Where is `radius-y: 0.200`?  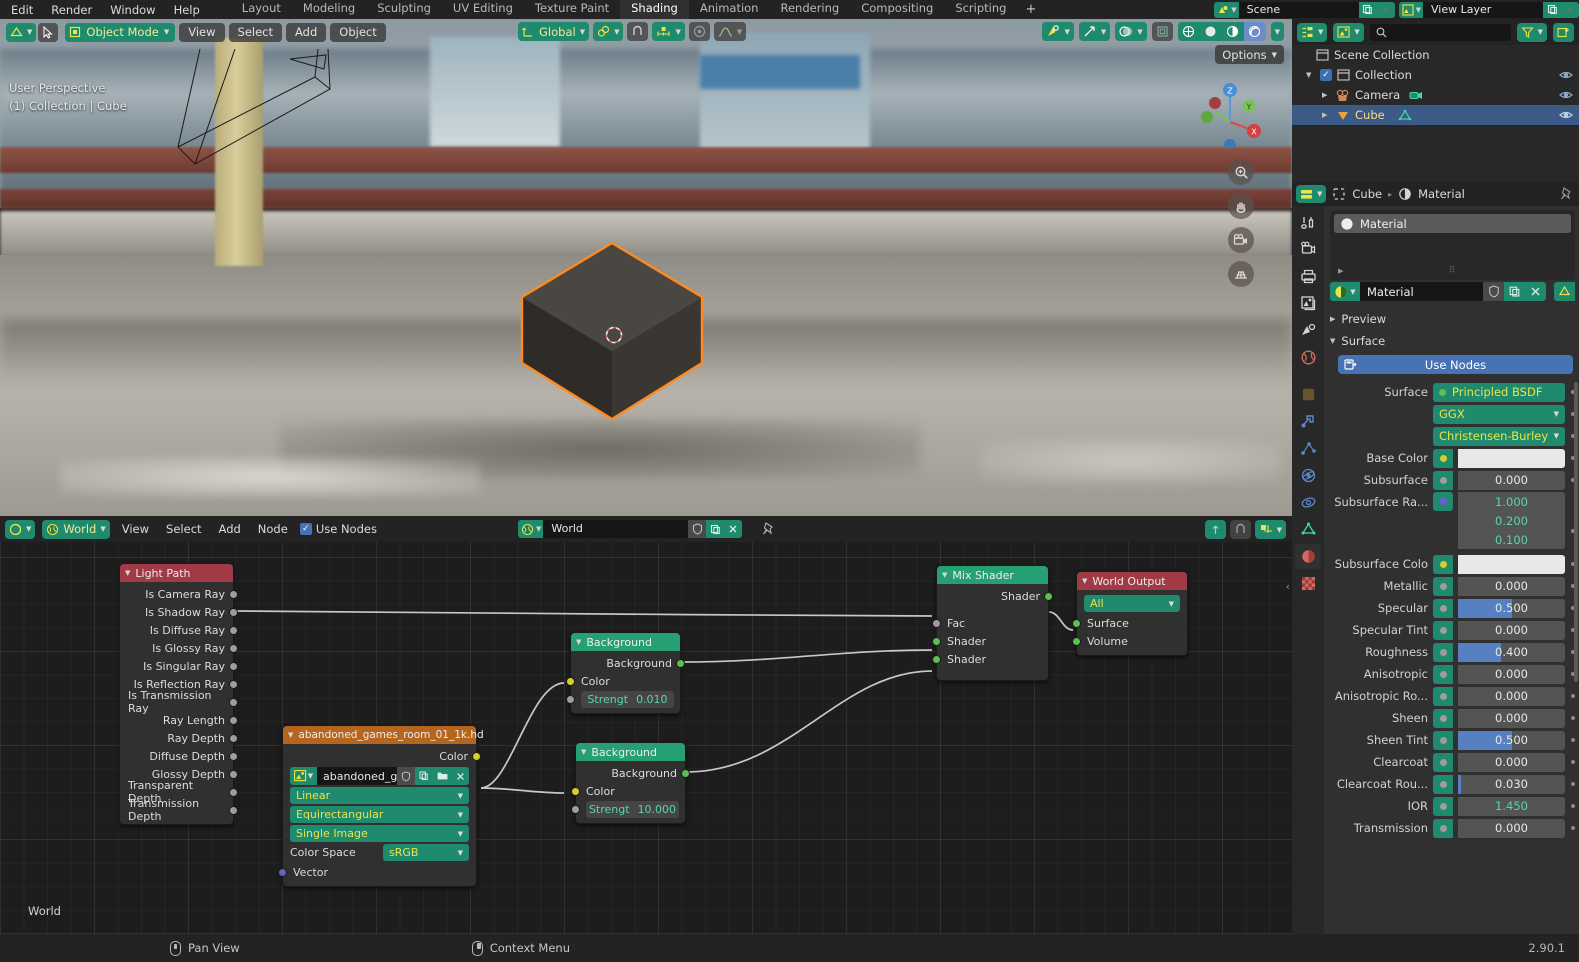
radius-y: 0.200 is located at coordinates (1511, 520).